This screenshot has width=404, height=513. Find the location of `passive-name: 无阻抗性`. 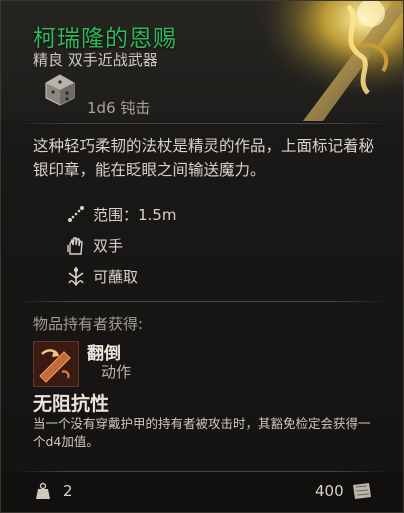

passive-name: 无阻抗性 is located at coordinates (71, 404).